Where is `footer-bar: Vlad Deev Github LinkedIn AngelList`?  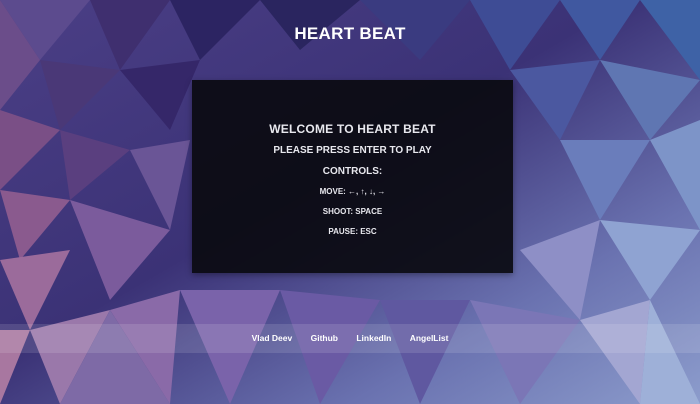
footer-bar: Vlad Deev Github LinkedIn AngelList is located at coordinates (350, 338).